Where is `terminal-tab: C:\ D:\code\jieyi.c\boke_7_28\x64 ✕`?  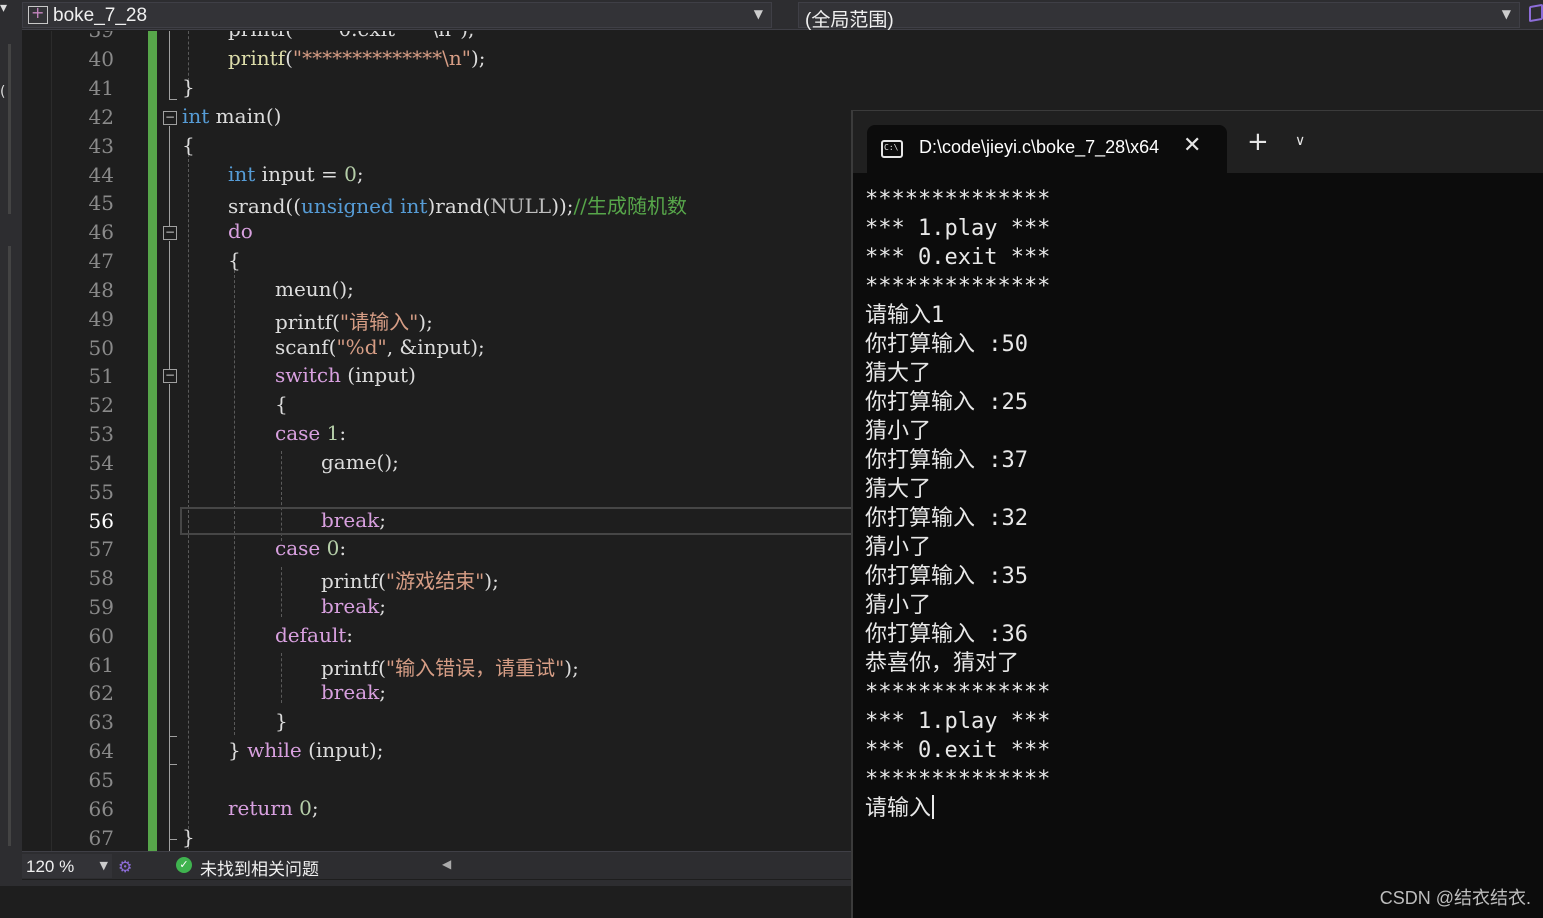
terminal-tab: C:\ D:\code\jieyi.c\boke_7_28\x64 ✕ is located at coordinates (1047, 149).